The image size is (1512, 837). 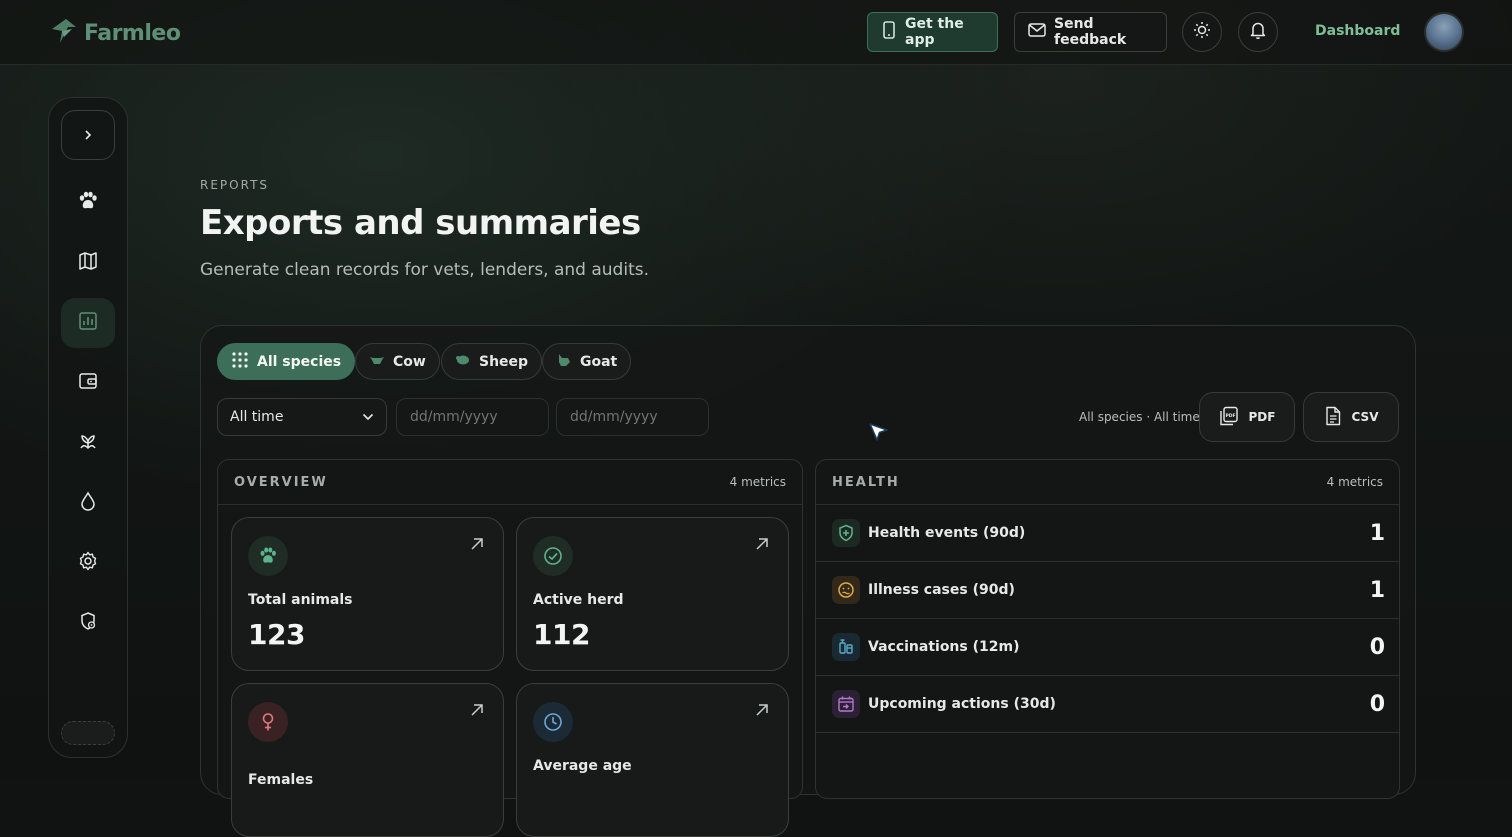 I want to click on notifications-button, so click(x=1258, y=32).